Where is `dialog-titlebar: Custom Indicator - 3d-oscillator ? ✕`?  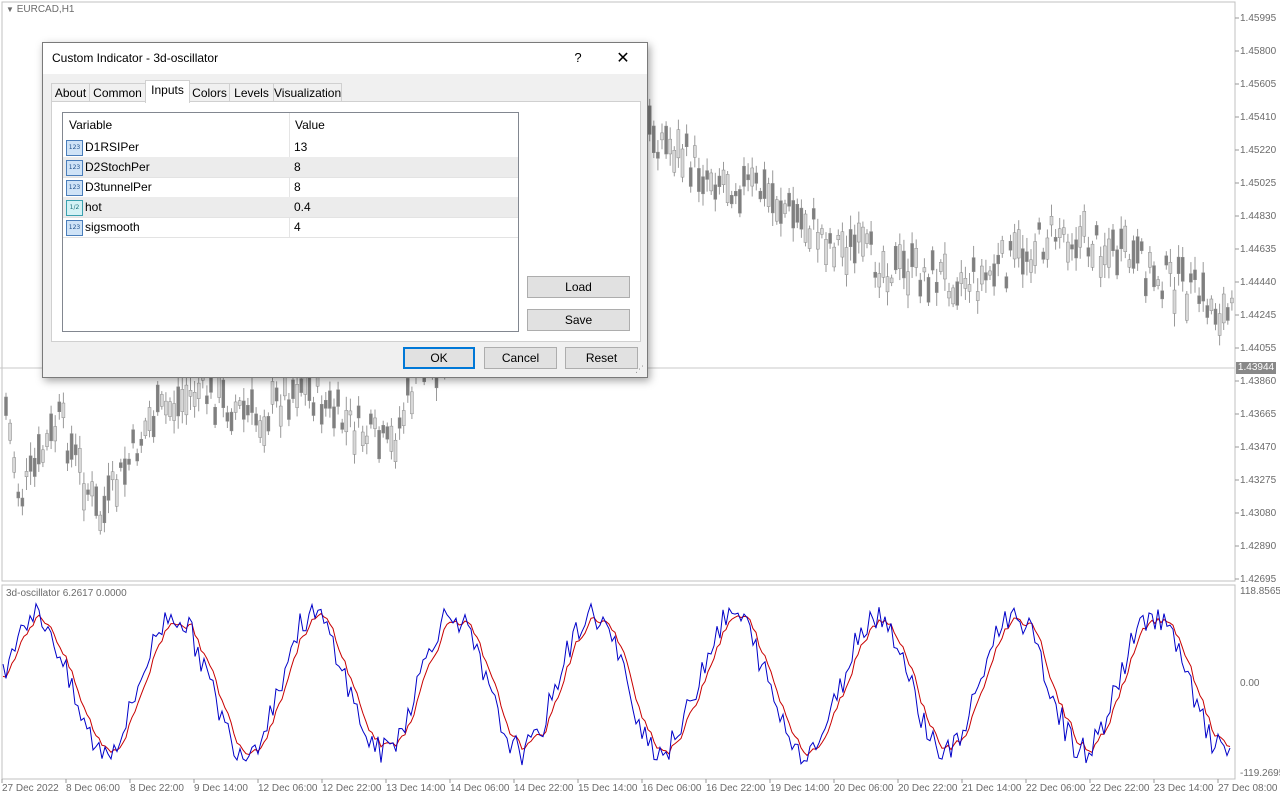
dialog-titlebar: Custom Indicator - 3d-oscillator ? ✕ is located at coordinates (345, 58).